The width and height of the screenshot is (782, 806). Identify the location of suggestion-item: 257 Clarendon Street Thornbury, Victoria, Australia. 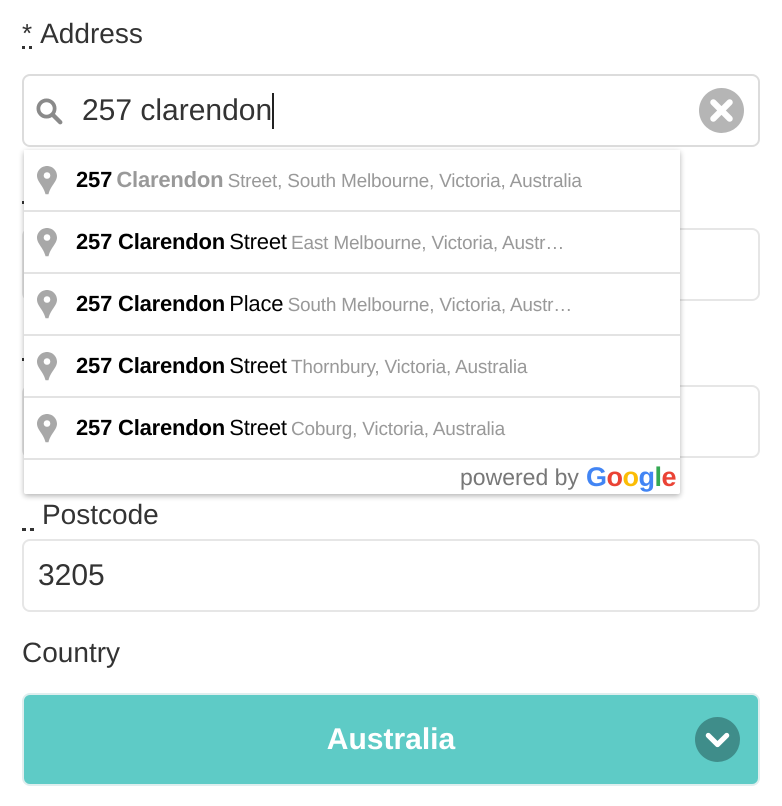
(352, 367).